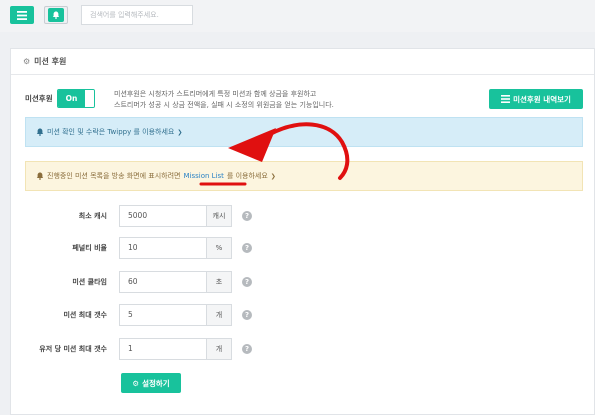 The width and height of the screenshot is (595, 415). I want to click on mission-toggle: On, so click(76, 98).